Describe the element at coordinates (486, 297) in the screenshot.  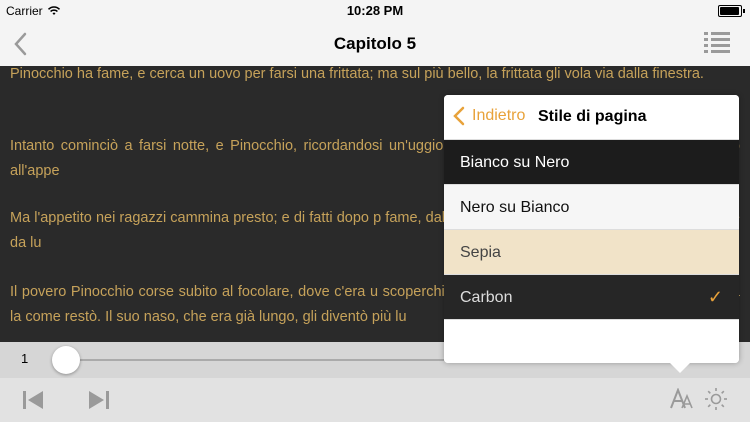
I see `option-label: Carbon` at that location.